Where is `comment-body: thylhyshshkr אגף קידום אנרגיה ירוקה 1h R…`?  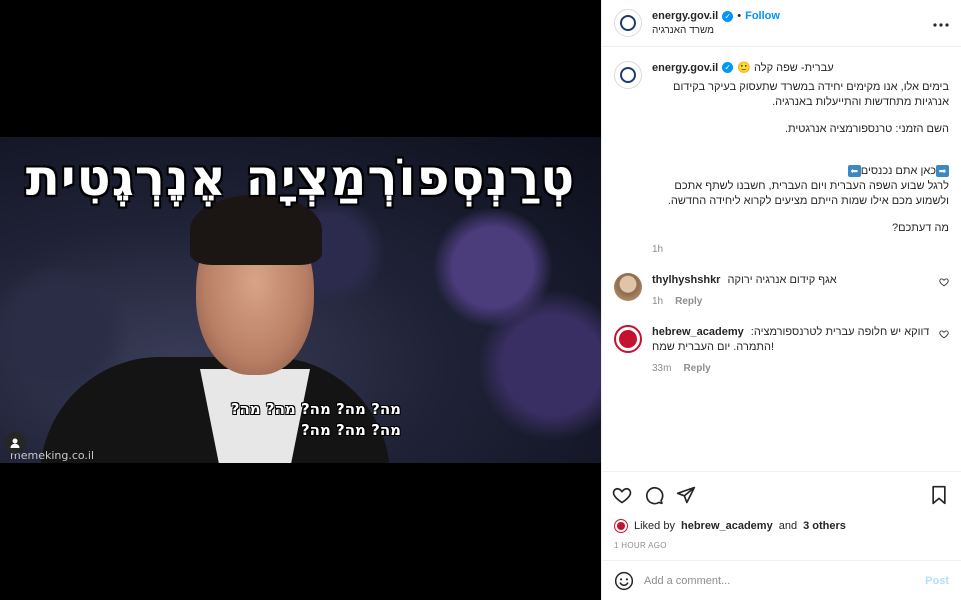
comment-body: thylhyshshkr אגף קידום אנרגיה ירוקה 1h R… is located at coordinates (800, 290).